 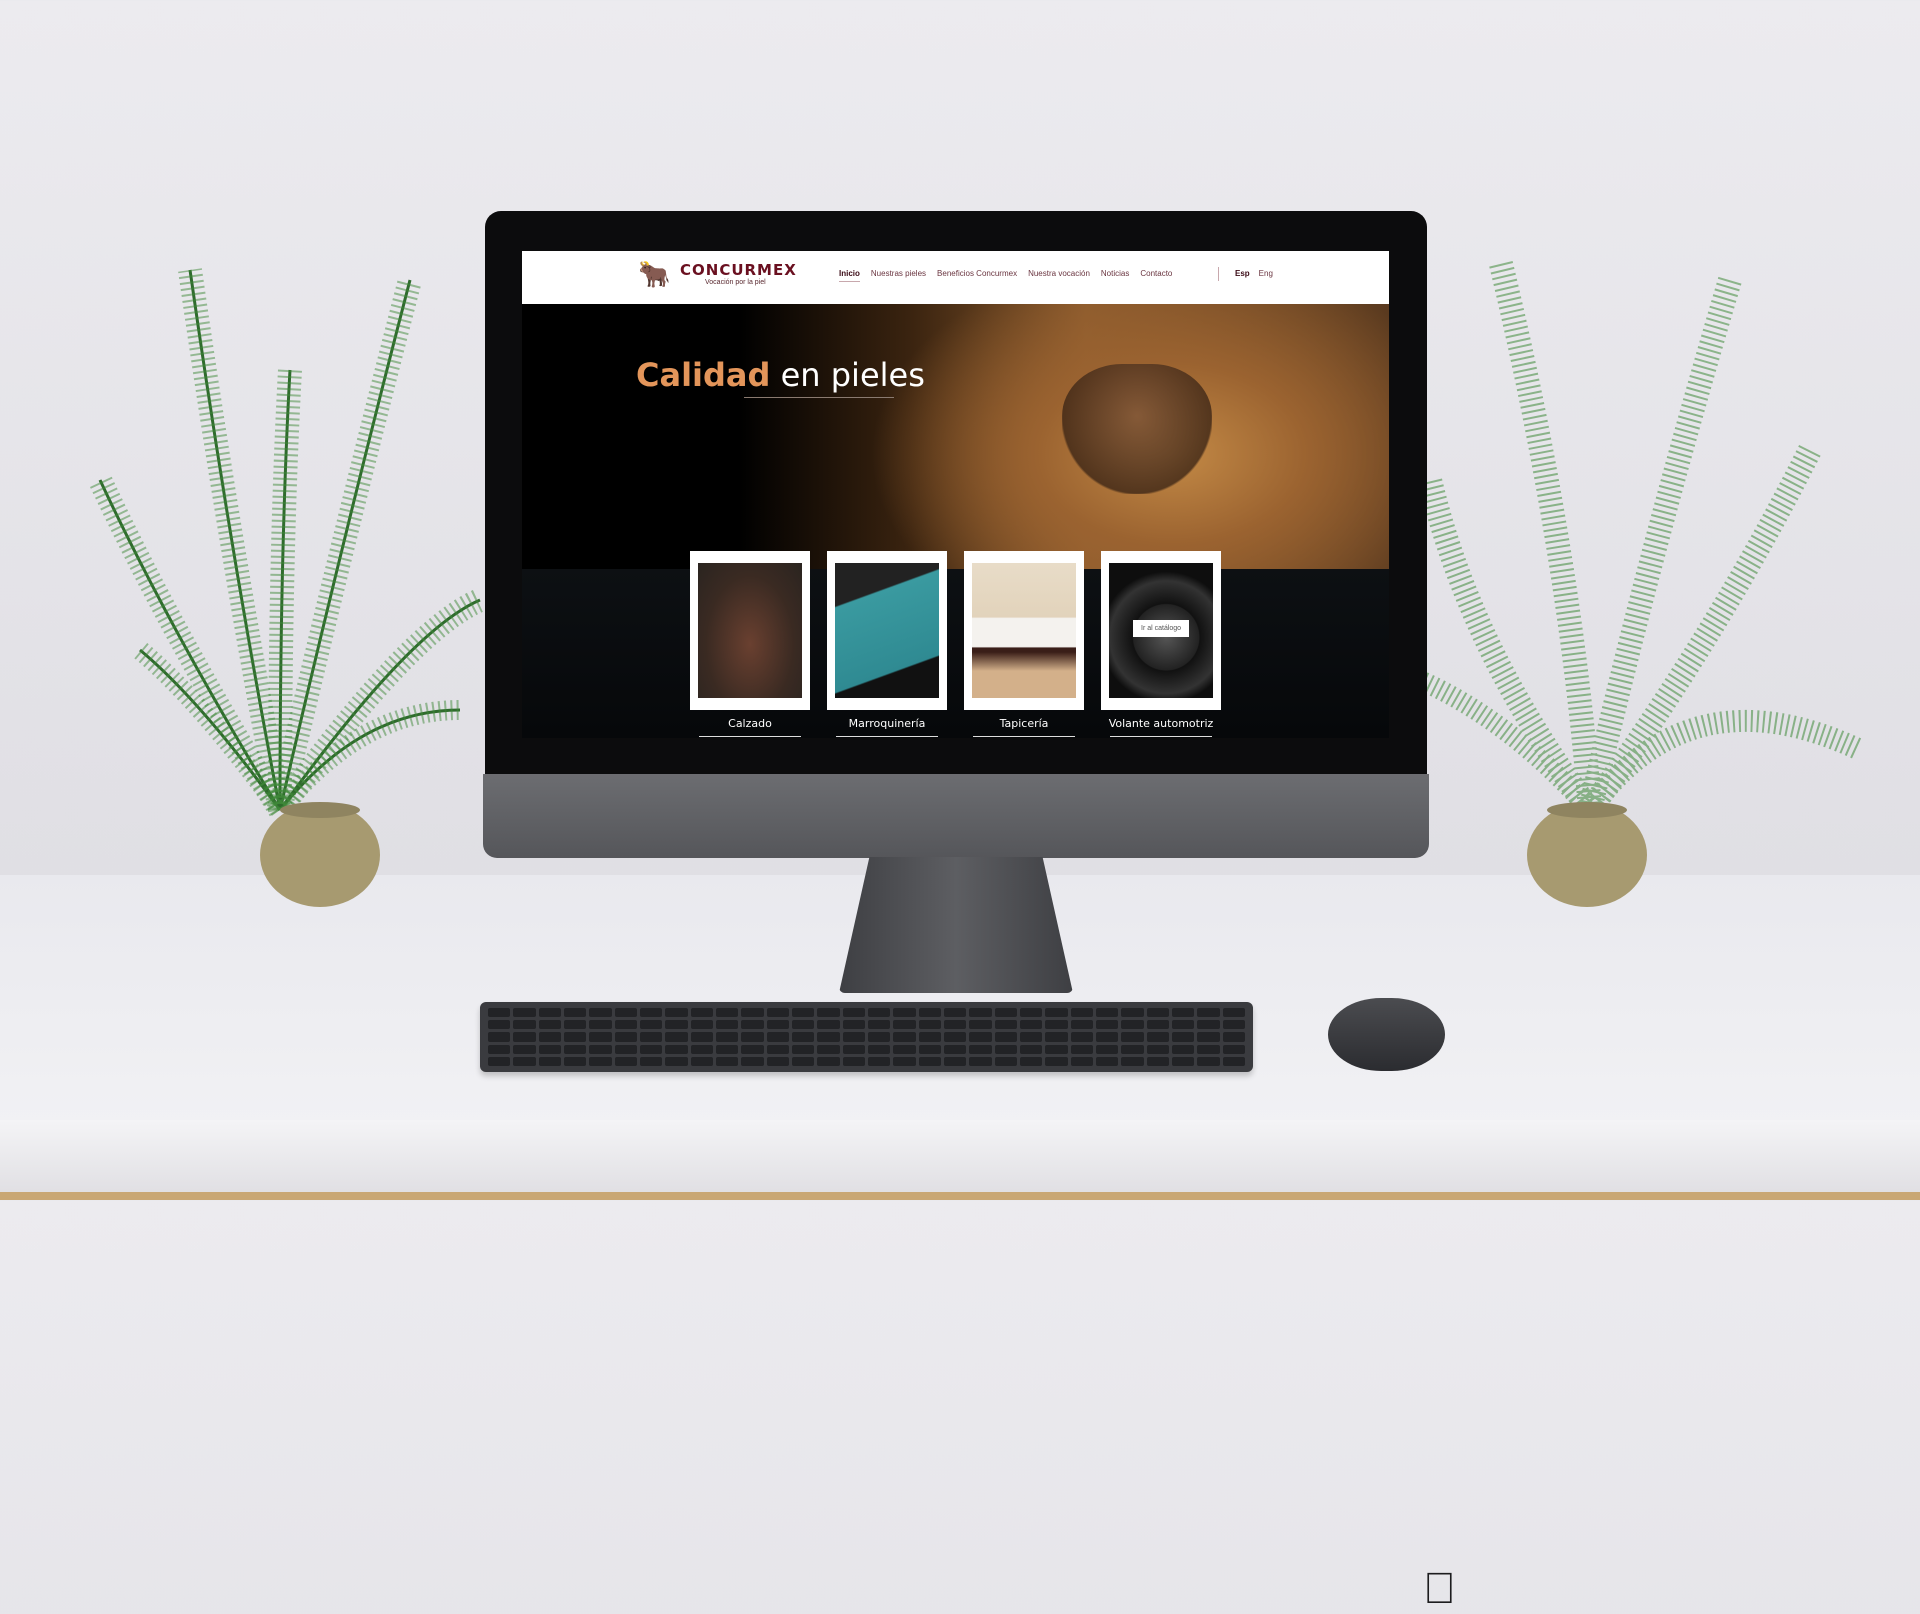 What do you see at coordinates (1137, 429) in the screenshot?
I see `hand-image` at bounding box center [1137, 429].